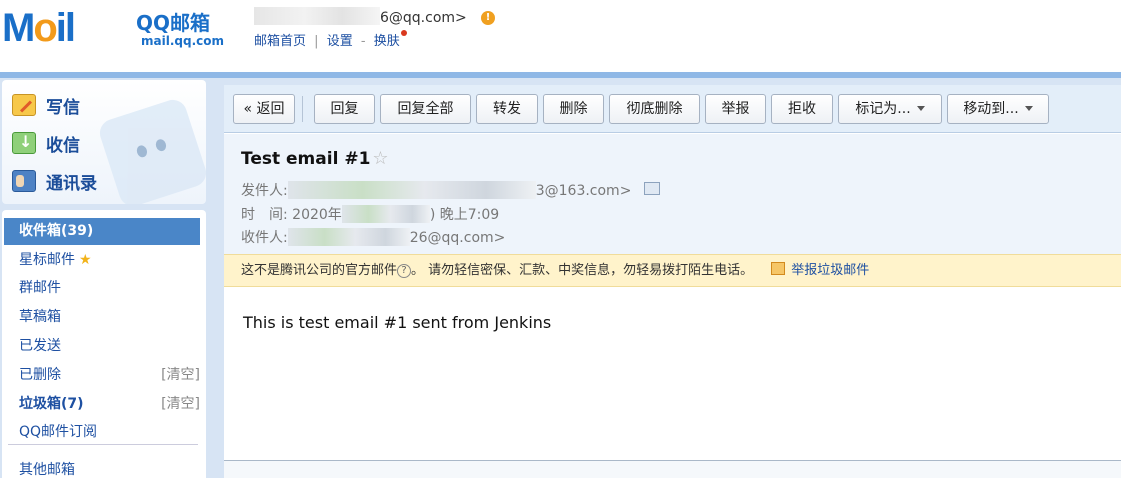 Image resolution: width=1121 pixels, height=484 pixels. I want to click on new-dot-icon, so click(403, 33).